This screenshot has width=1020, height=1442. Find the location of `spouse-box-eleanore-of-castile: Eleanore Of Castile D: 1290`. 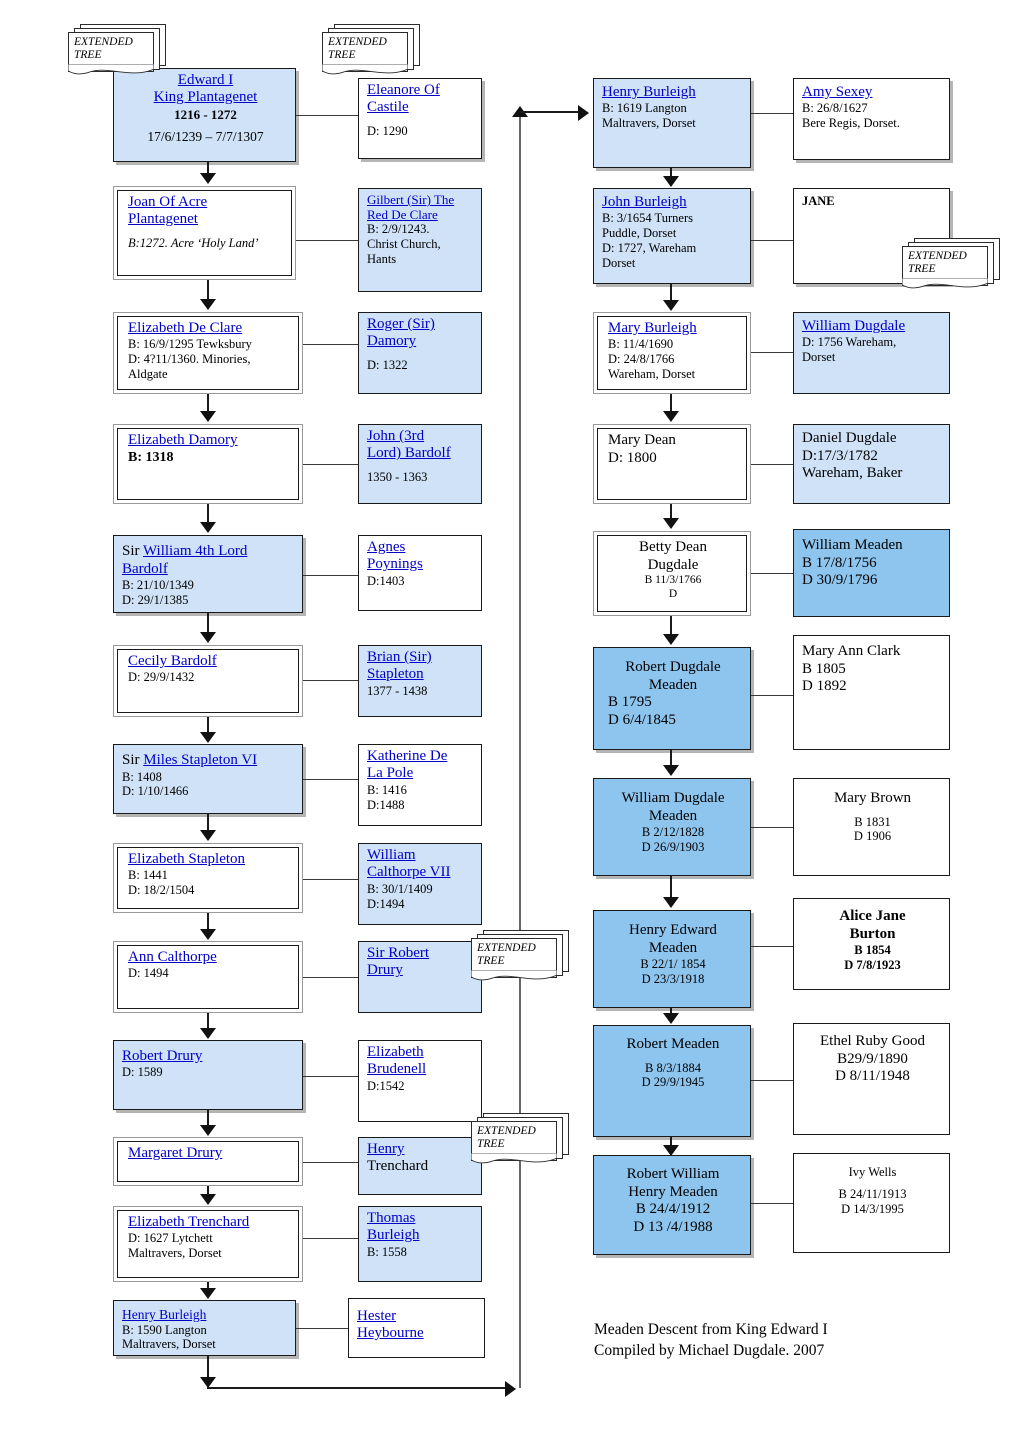

spouse-box-eleanore-of-castile: Eleanore Of Castile D: 1290 is located at coordinates (420, 118).